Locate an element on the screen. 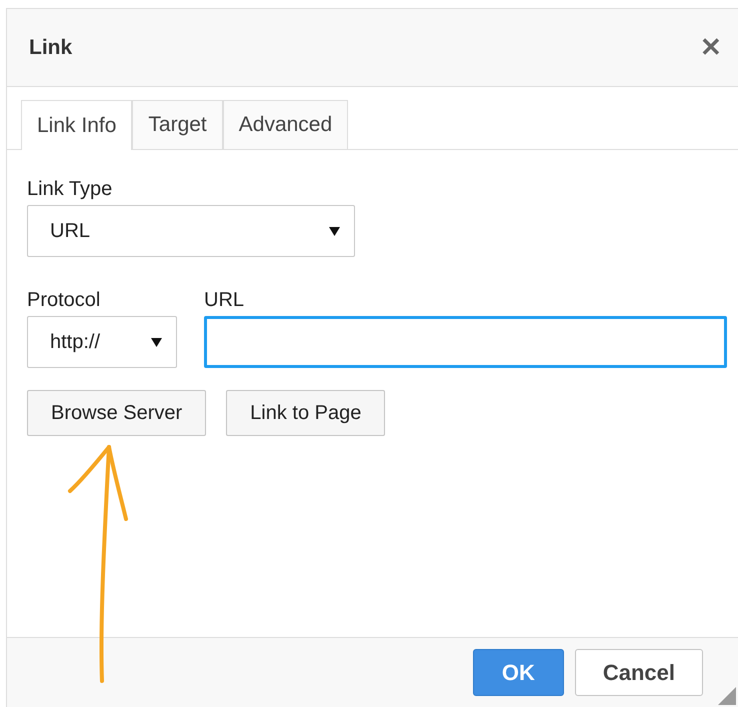 This screenshot has height=707, width=738. tab: Link Info is located at coordinates (76, 125).